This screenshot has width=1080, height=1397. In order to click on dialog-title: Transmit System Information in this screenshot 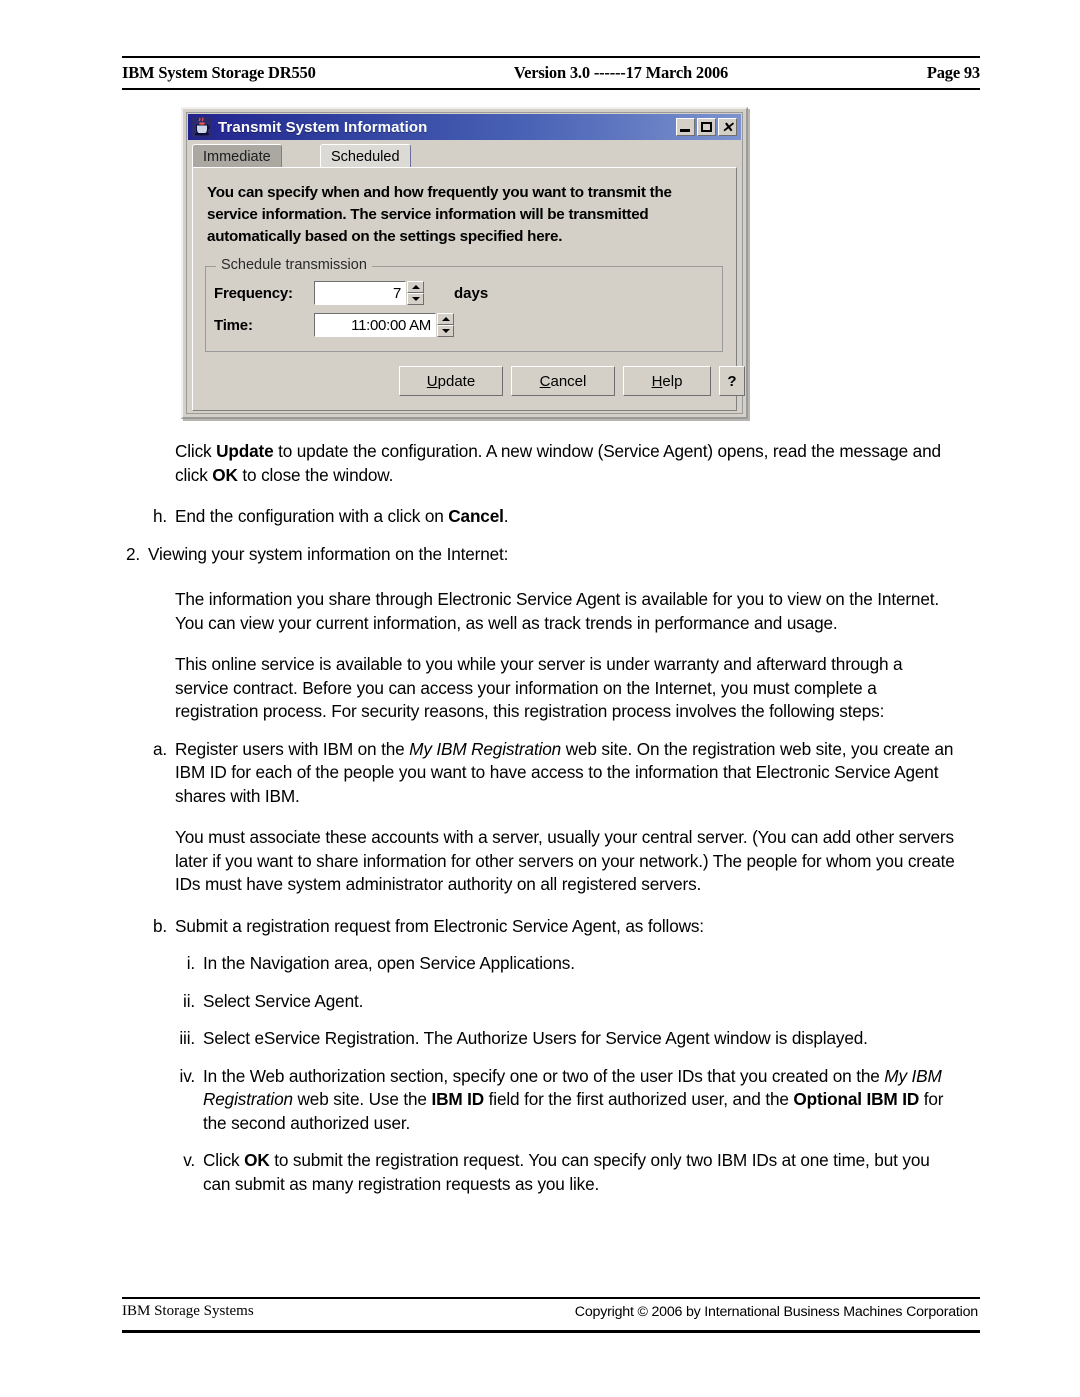, I will do `click(323, 127)`.